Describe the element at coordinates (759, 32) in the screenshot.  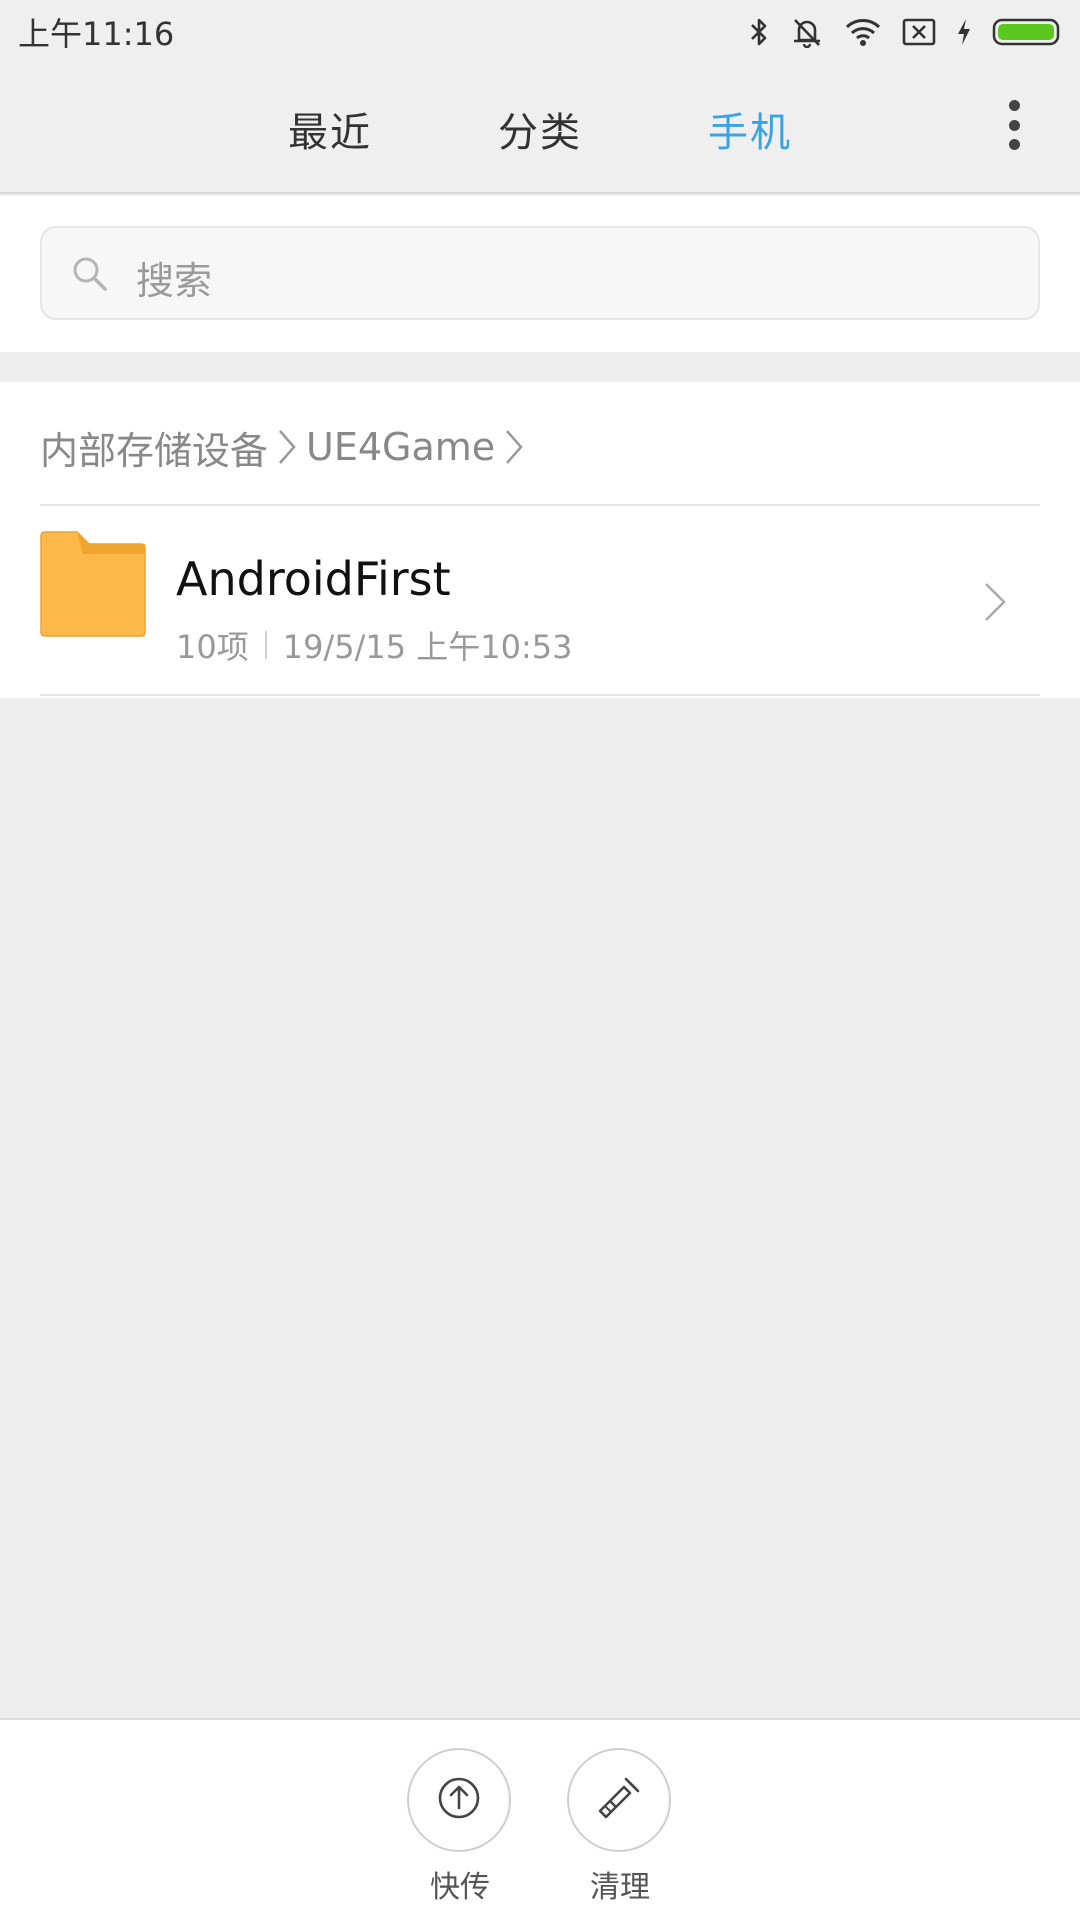
I see `bluetooth-icon` at that location.